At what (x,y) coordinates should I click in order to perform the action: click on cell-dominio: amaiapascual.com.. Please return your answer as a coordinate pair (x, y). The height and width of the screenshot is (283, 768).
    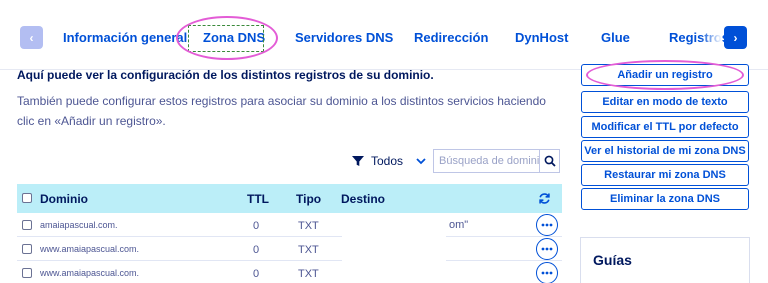
    Looking at the image, I should click on (79, 225).